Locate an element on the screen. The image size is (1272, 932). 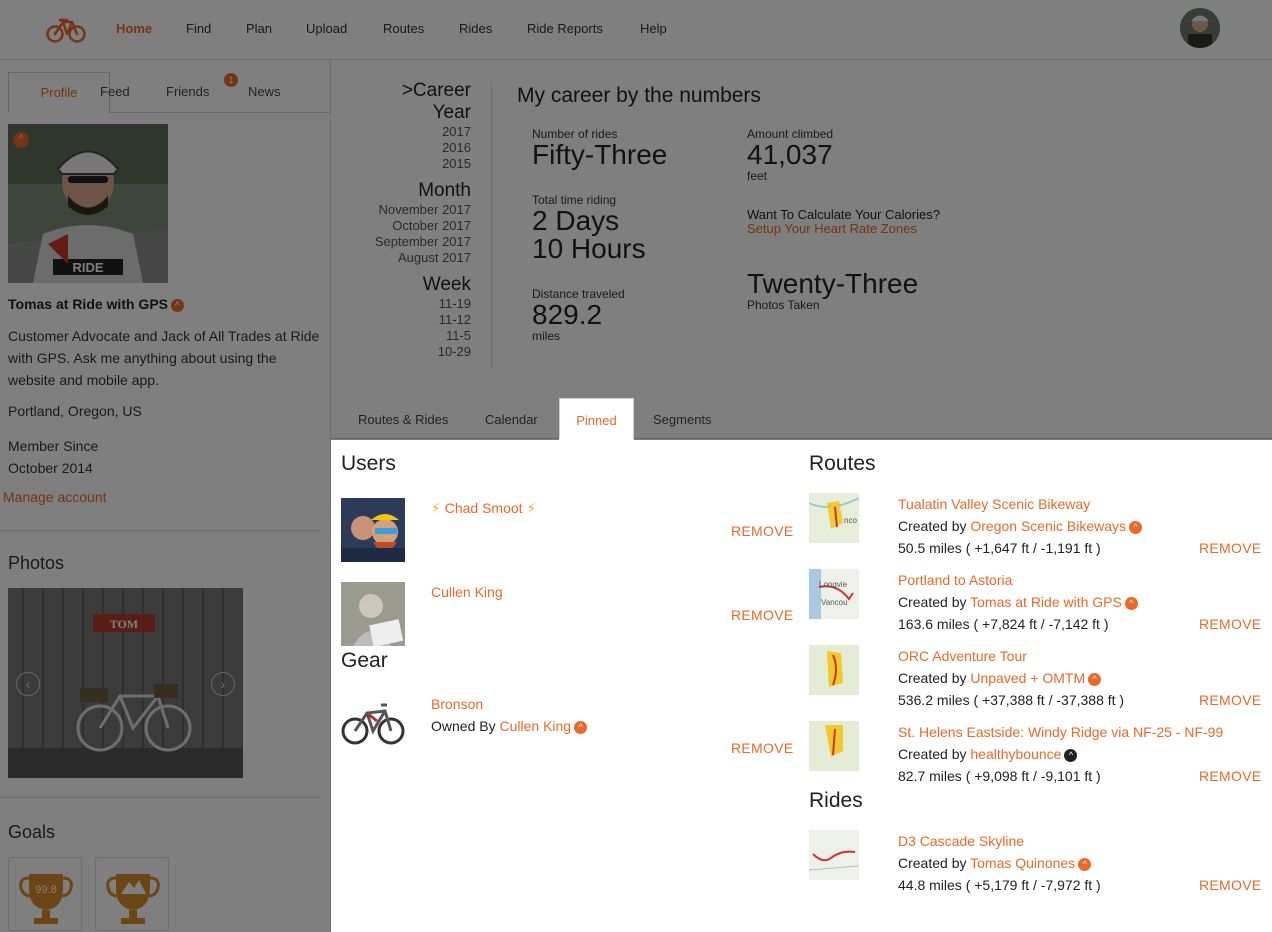
bicycle-logo-icon is located at coordinates (66, 29).